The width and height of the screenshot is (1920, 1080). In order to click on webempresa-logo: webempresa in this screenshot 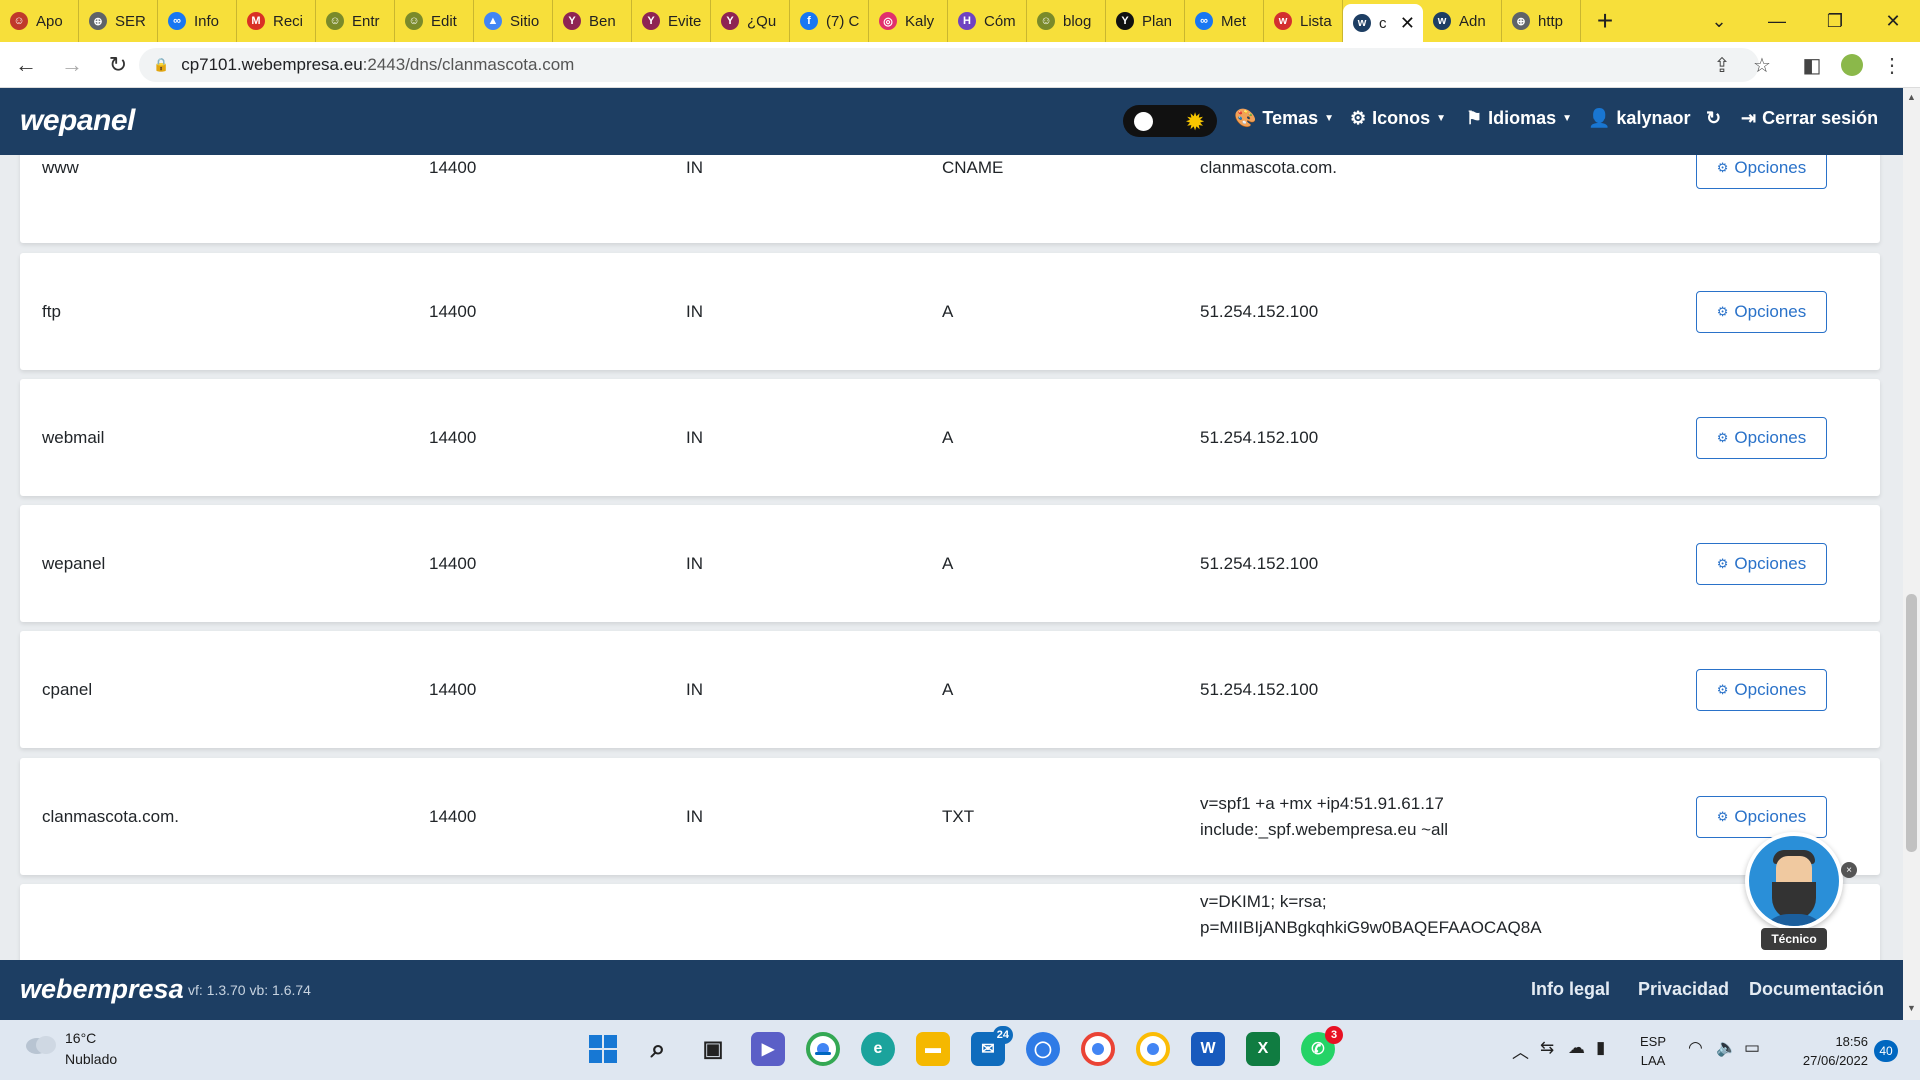, I will do `click(102, 989)`.